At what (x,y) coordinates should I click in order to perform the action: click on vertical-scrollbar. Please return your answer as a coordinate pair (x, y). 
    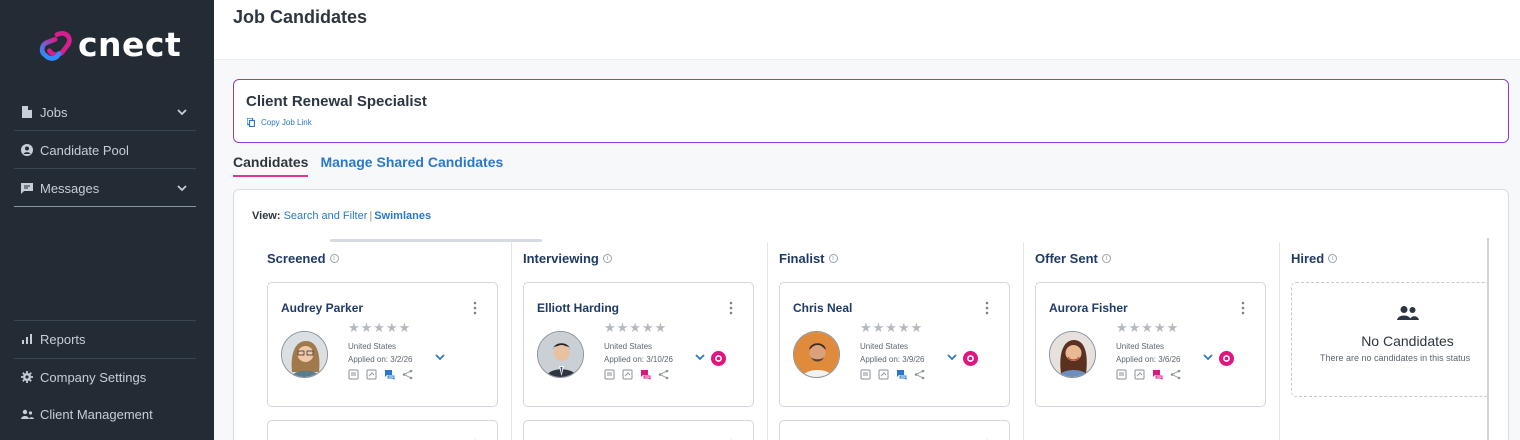
    Looking at the image, I should click on (1488, 339).